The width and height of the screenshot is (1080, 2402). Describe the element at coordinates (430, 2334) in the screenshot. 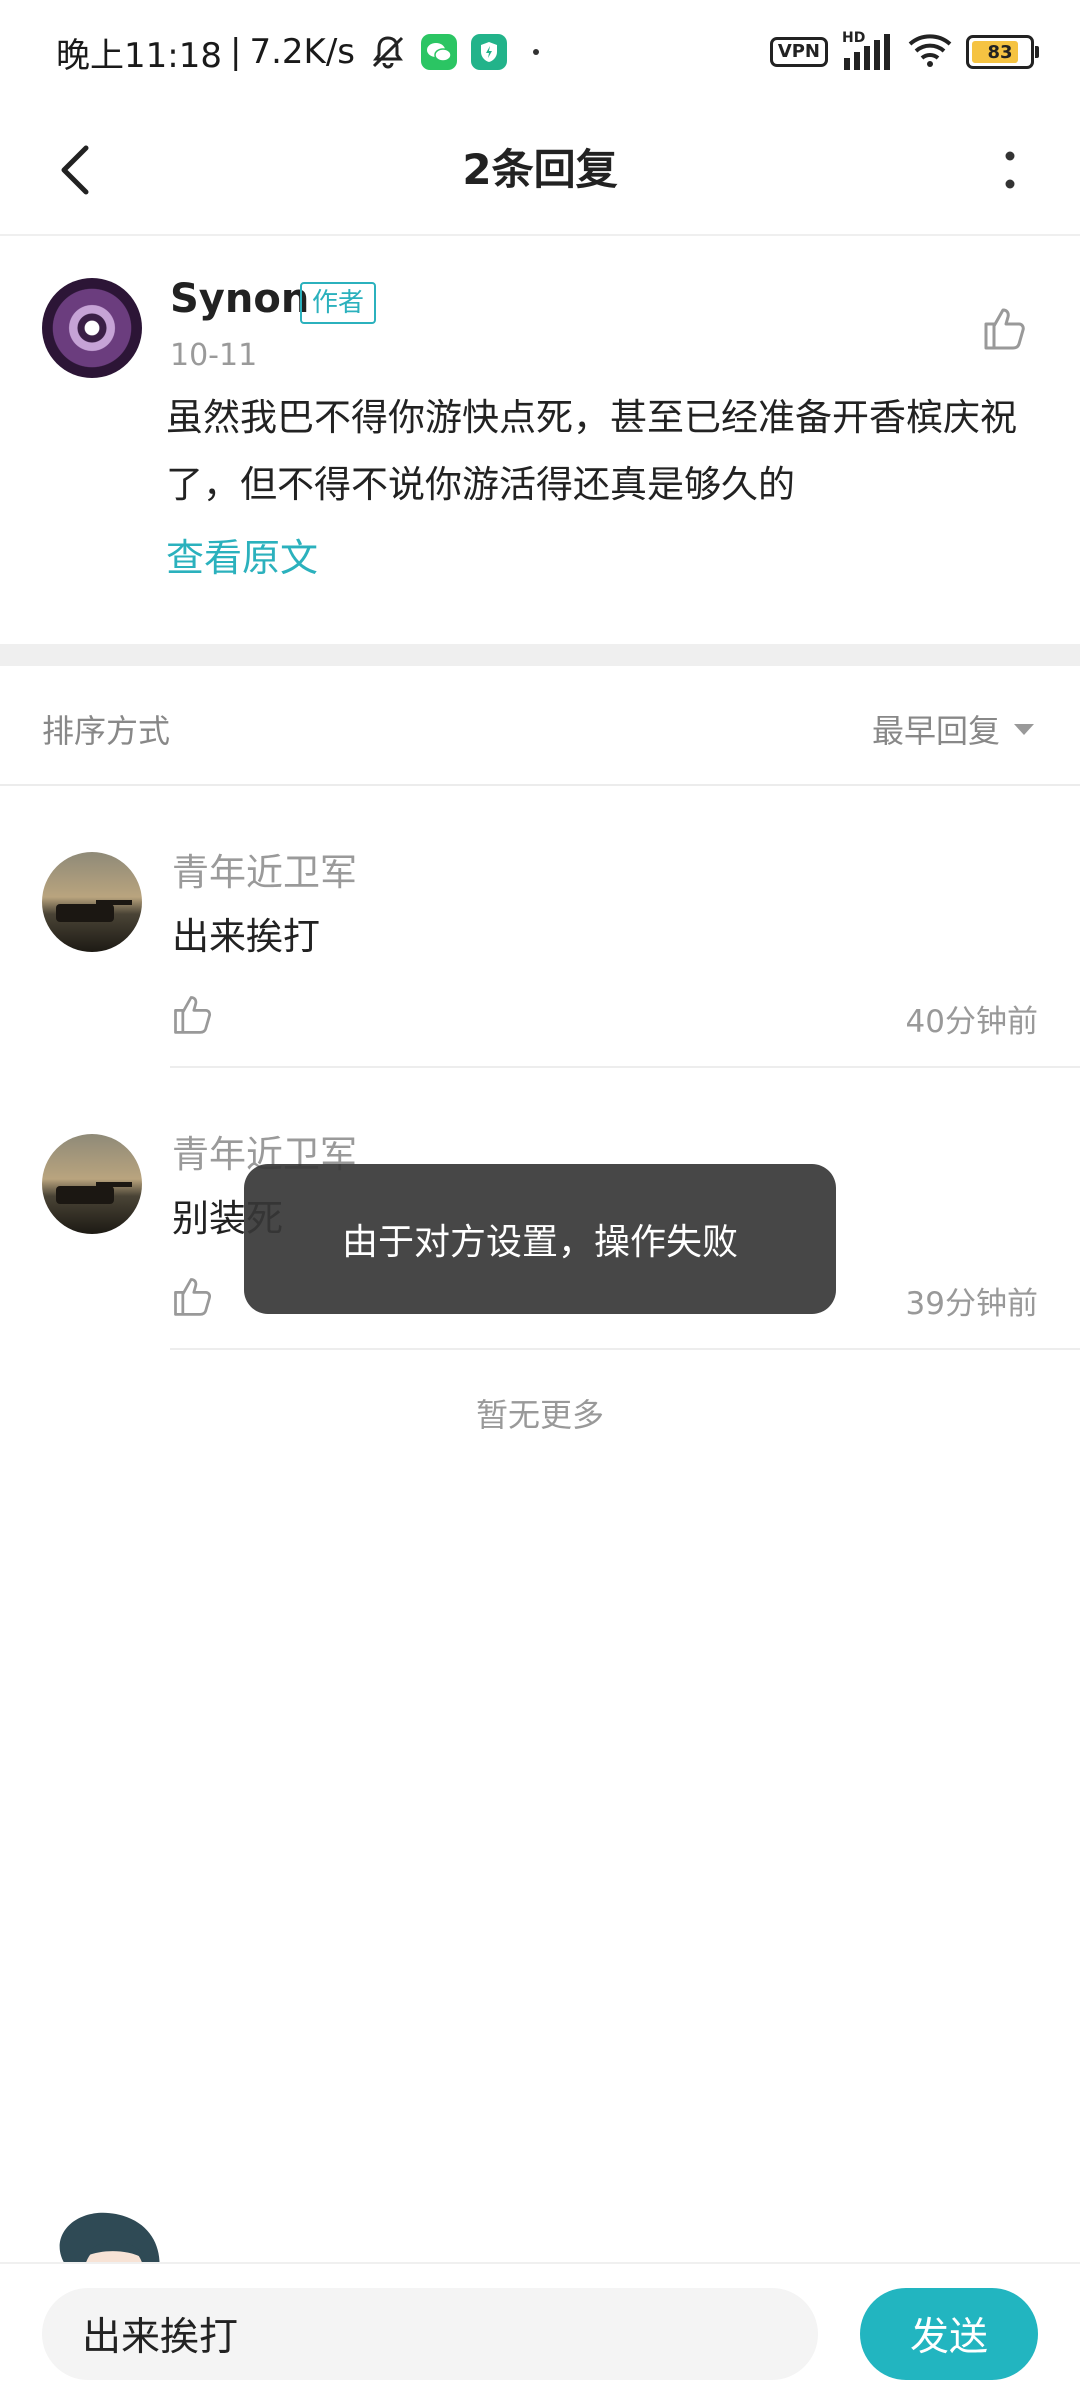

I see `reply-input: 出来挨打` at that location.